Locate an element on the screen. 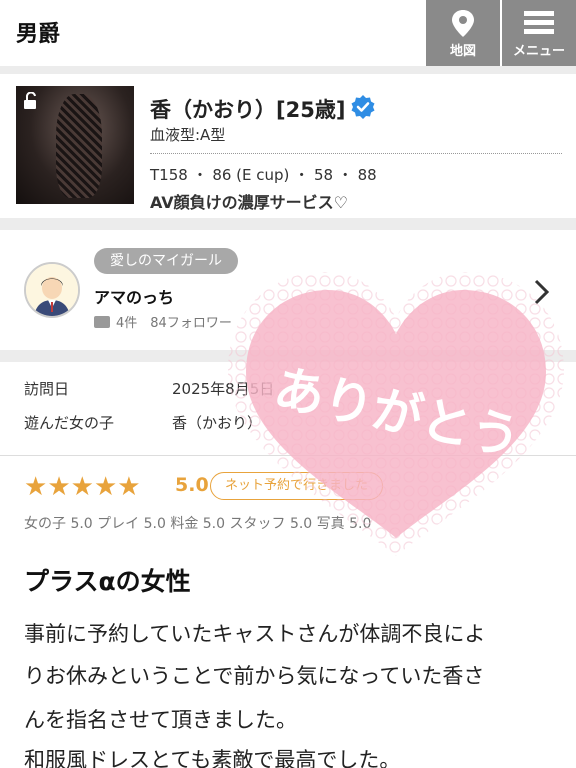 The width and height of the screenshot is (576, 768). verified-icon is located at coordinates (363, 107).